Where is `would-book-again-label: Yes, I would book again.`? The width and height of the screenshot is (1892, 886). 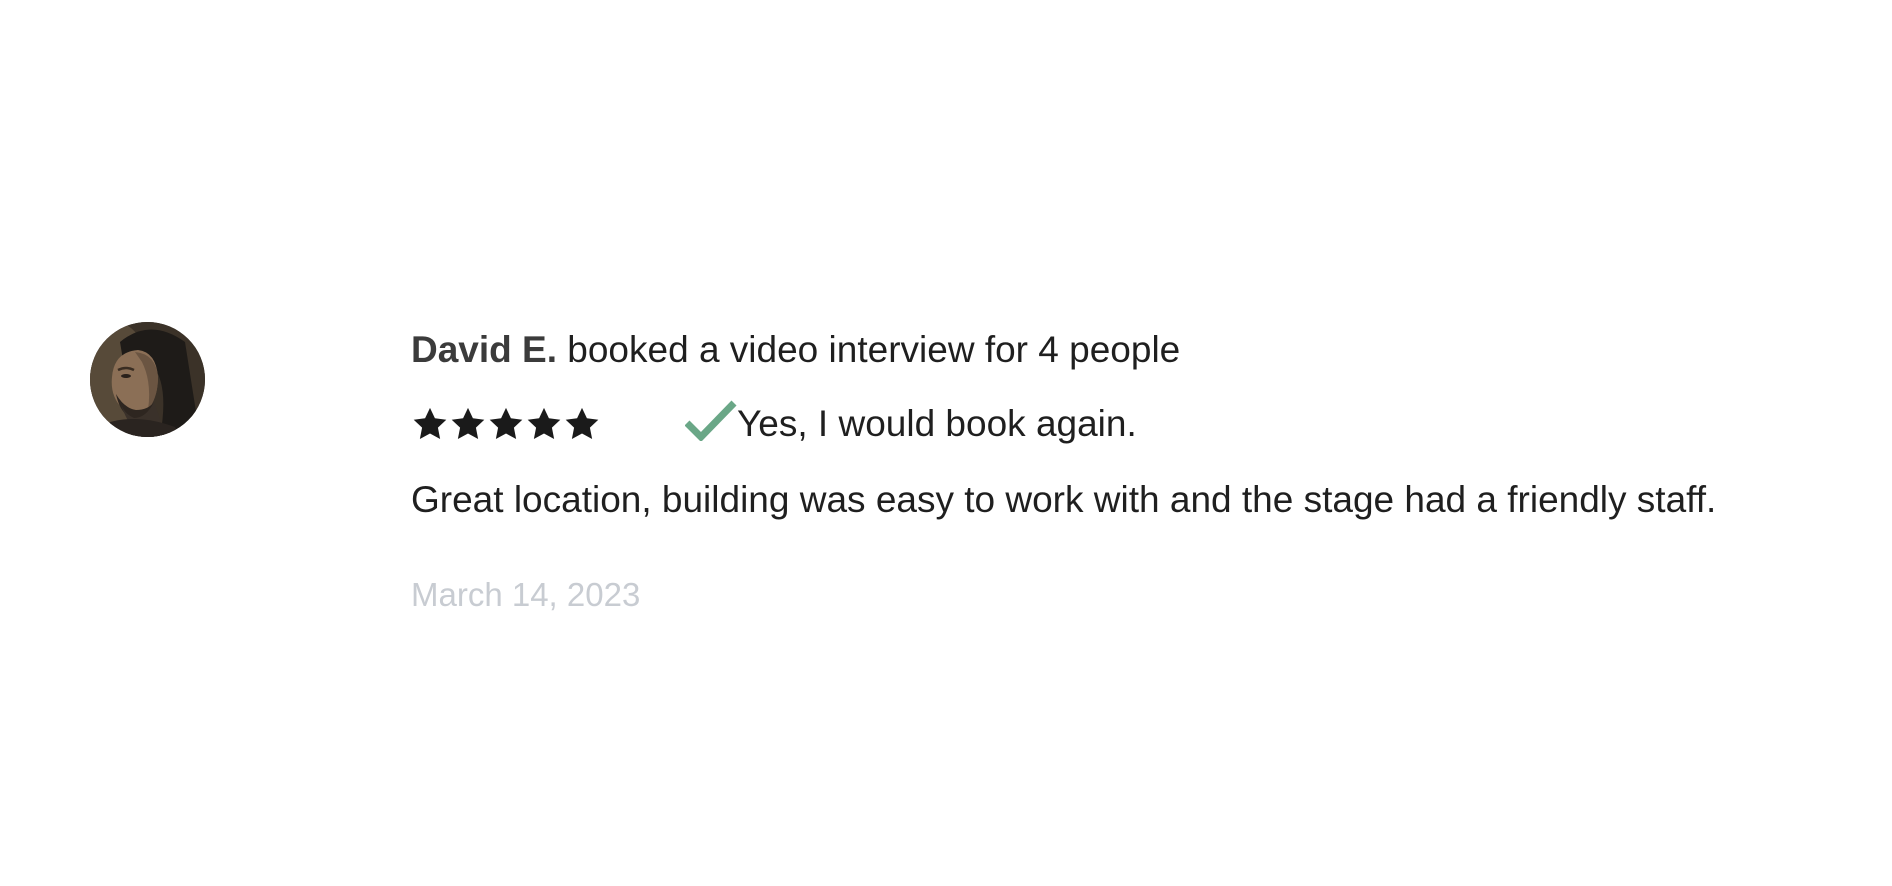 would-book-again-label: Yes, I would book again. is located at coordinates (937, 423).